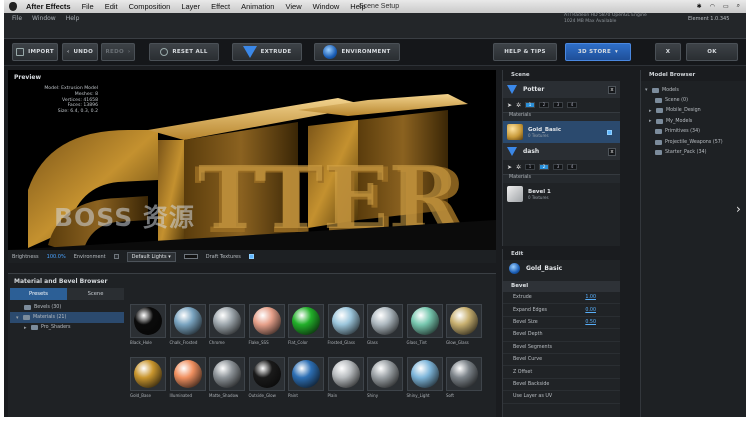  I want to click on redo-button: REDO ›, so click(118, 52).